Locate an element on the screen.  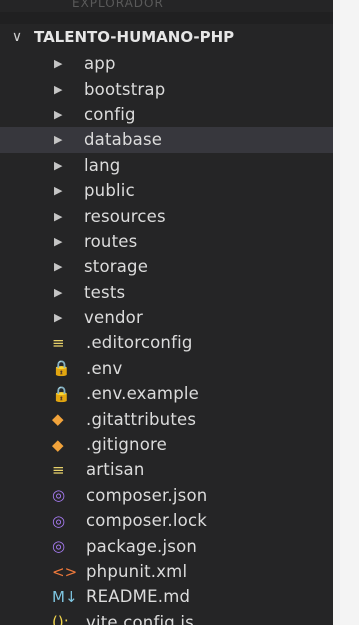
explorer-header: EXPLORADOR is located at coordinates (118, 5).